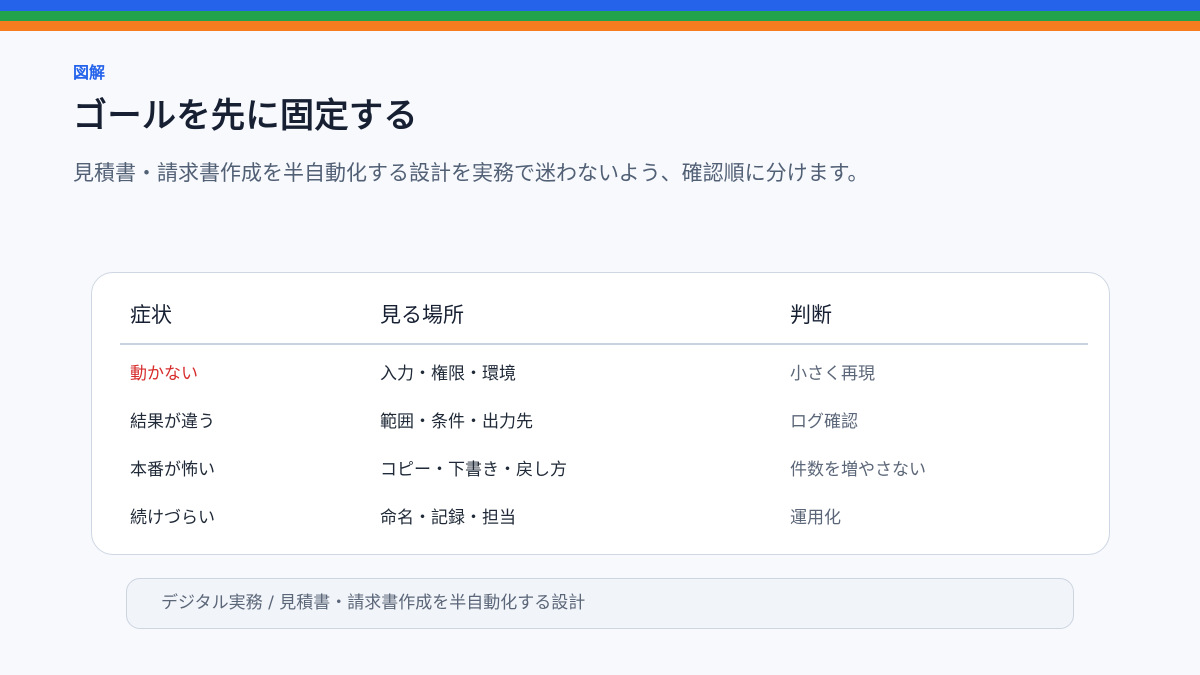  I want to click on table-row-4-judgement: 運用化, so click(815, 518).